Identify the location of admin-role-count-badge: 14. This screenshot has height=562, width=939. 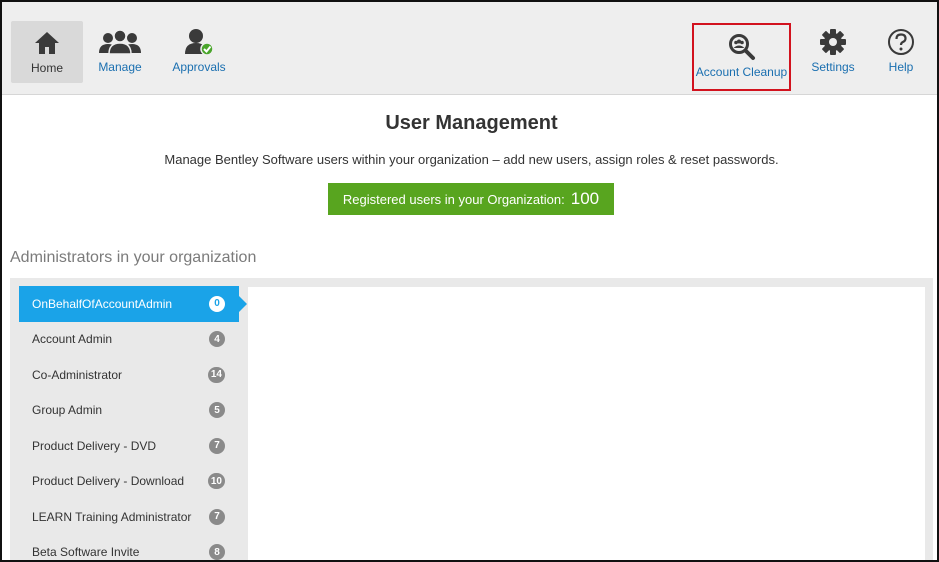
(216, 374).